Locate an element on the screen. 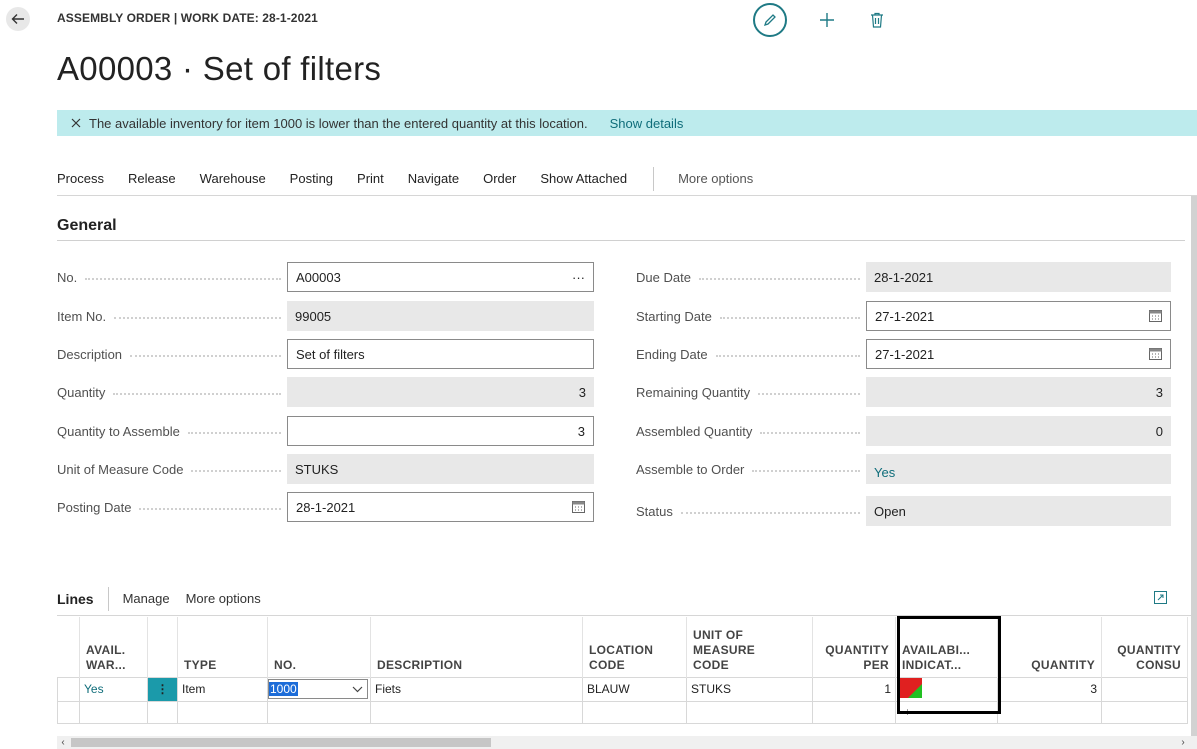 The image size is (1197, 749). field-label: Item No. is located at coordinates (82, 316).